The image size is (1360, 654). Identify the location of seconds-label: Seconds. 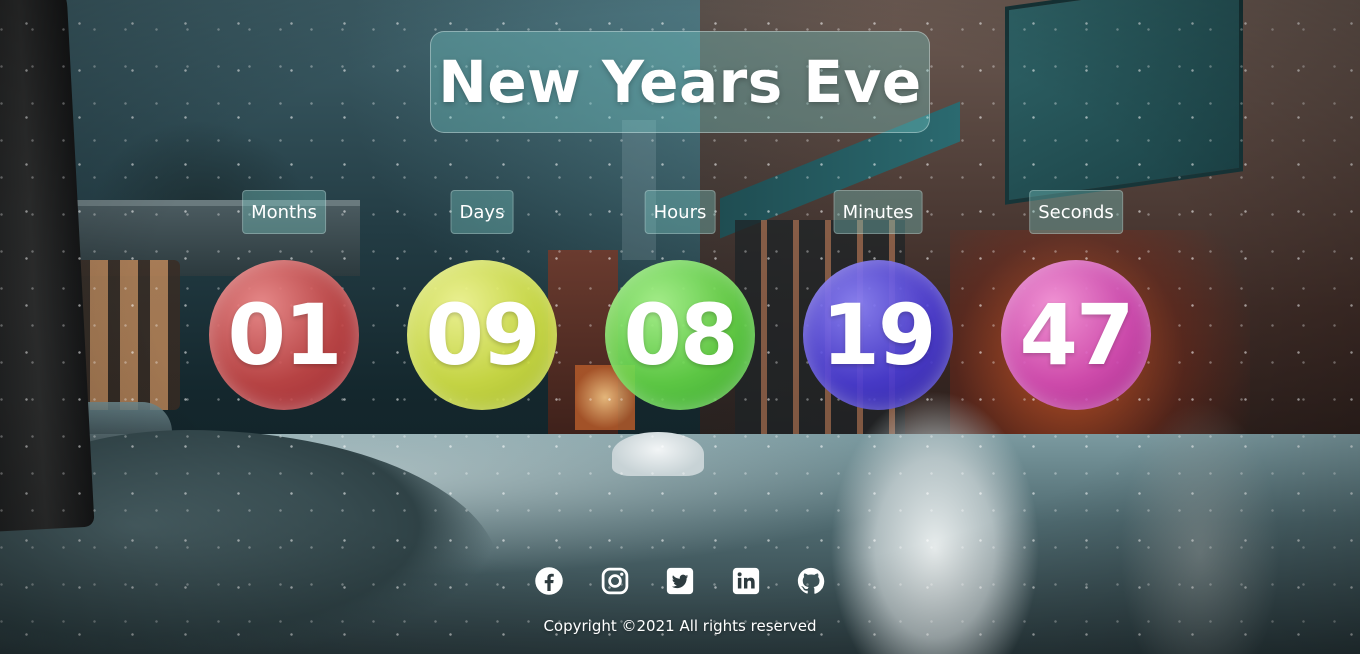
(1076, 212).